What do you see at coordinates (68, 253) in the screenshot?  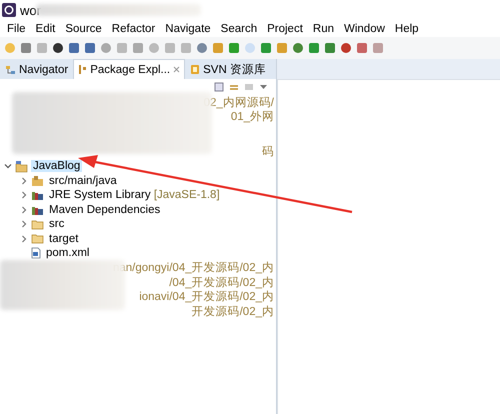 I see `tree-item: pom.xml` at bounding box center [68, 253].